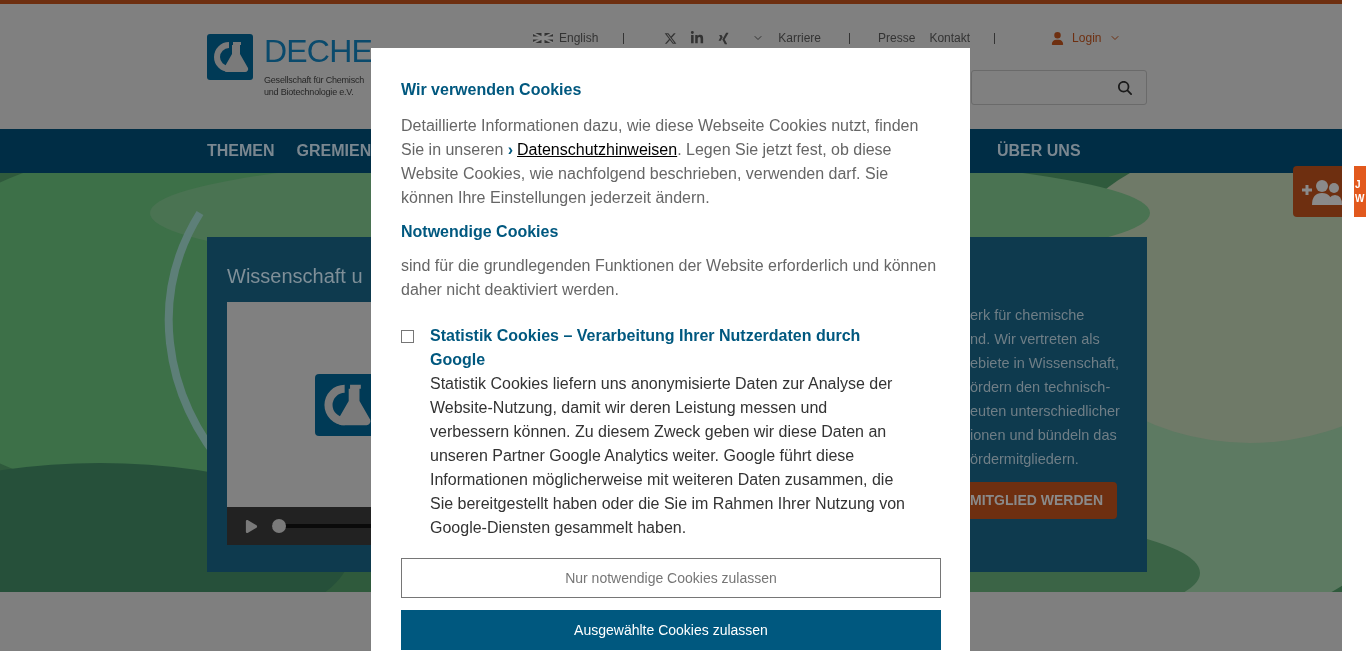 This screenshot has width=1366, height=651. What do you see at coordinates (1039, 151) in the screenshot?
I see `nav-item: ÜBER UNS` at bounding box center [1039, 151].